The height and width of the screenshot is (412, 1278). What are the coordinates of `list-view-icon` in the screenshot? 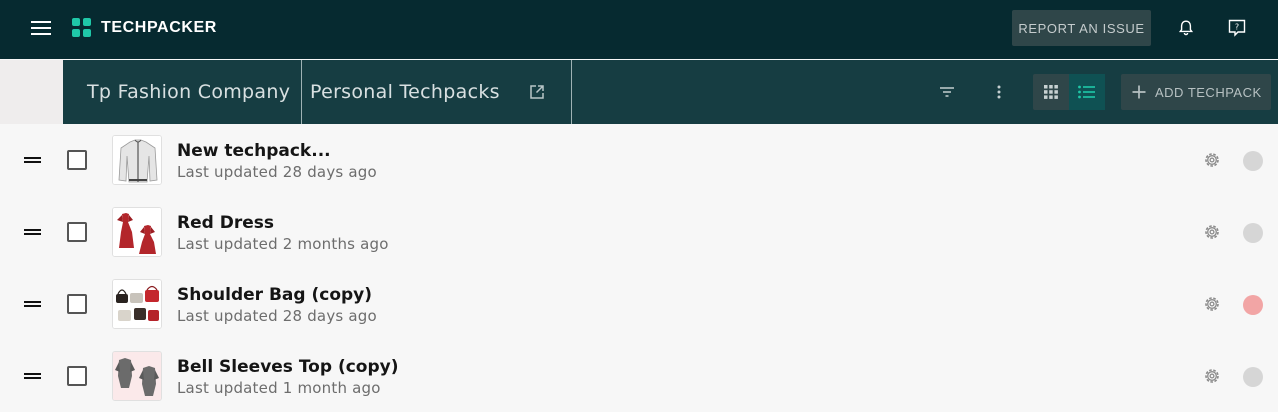 It's located at (1087, 92).